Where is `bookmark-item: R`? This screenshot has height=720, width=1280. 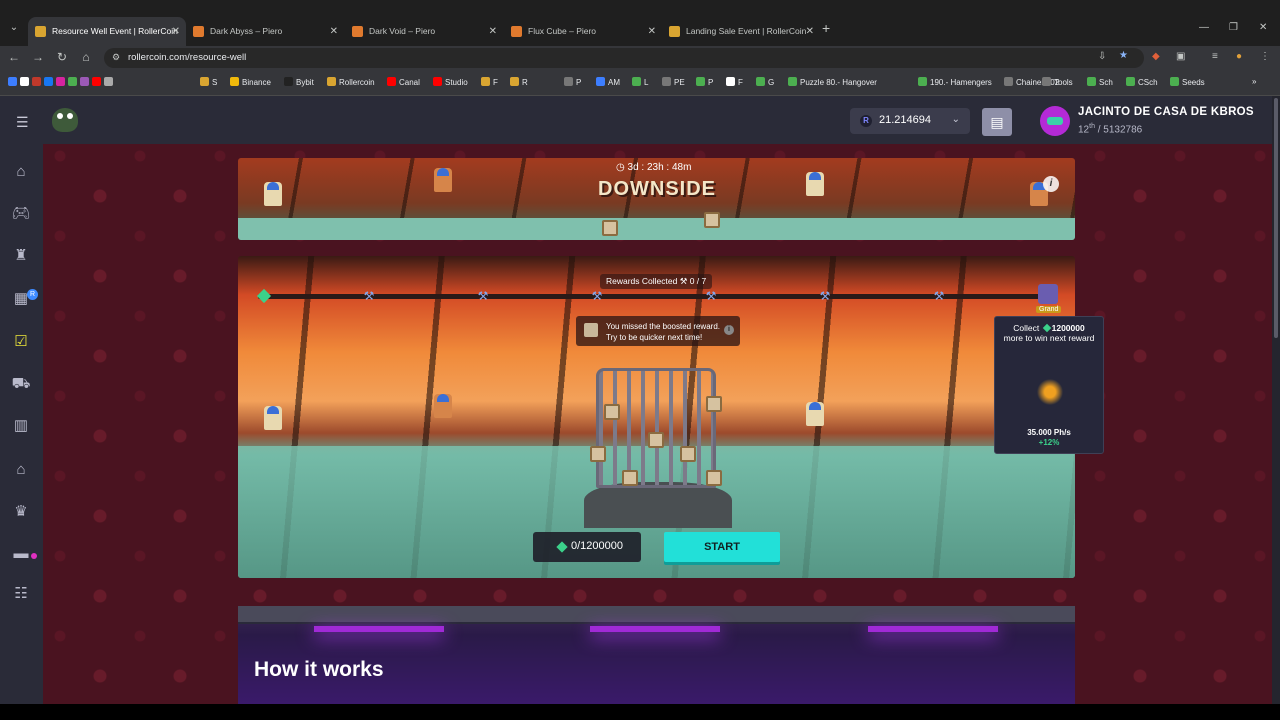
bookmark-item: R is located at coordinates (519, 82).